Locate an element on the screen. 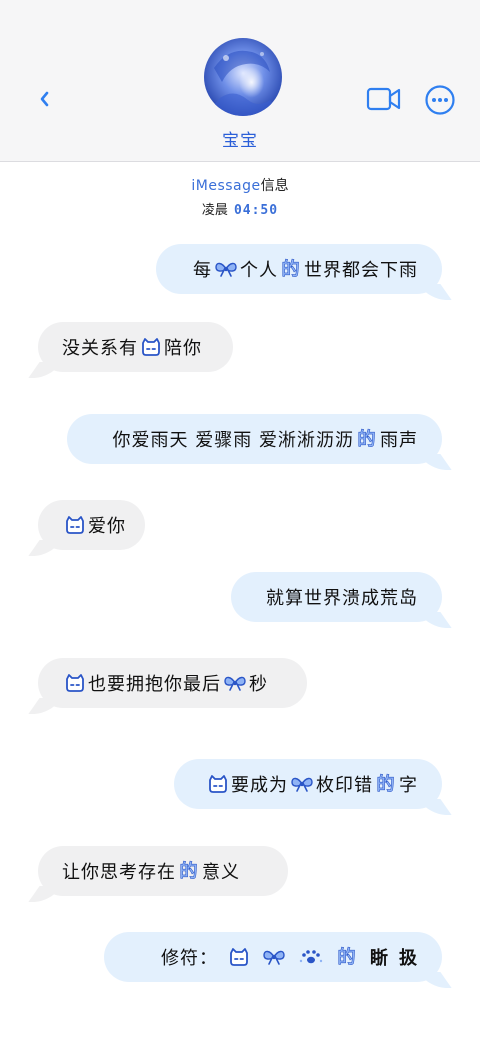  incoming-message-bubble: 让你思考存在的意义 is located at coordinates (163, 871).